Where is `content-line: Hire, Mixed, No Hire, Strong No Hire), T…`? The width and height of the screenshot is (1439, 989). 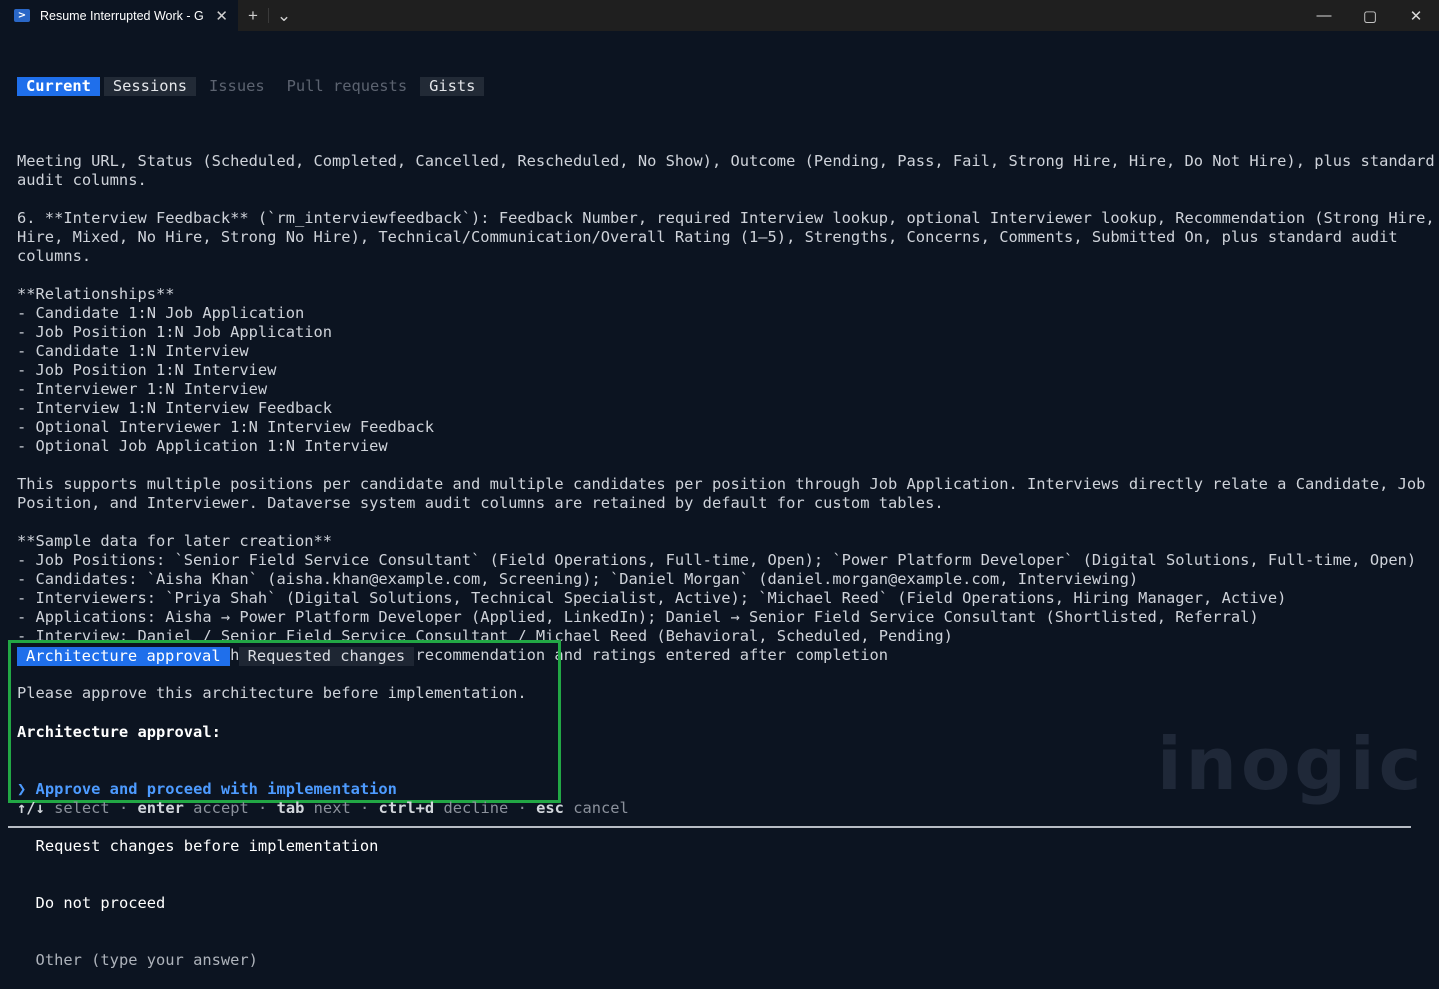
content-line: Hire, Mixed, No Hire, Strong No Hire), T… is located at coordinates (707, 237).